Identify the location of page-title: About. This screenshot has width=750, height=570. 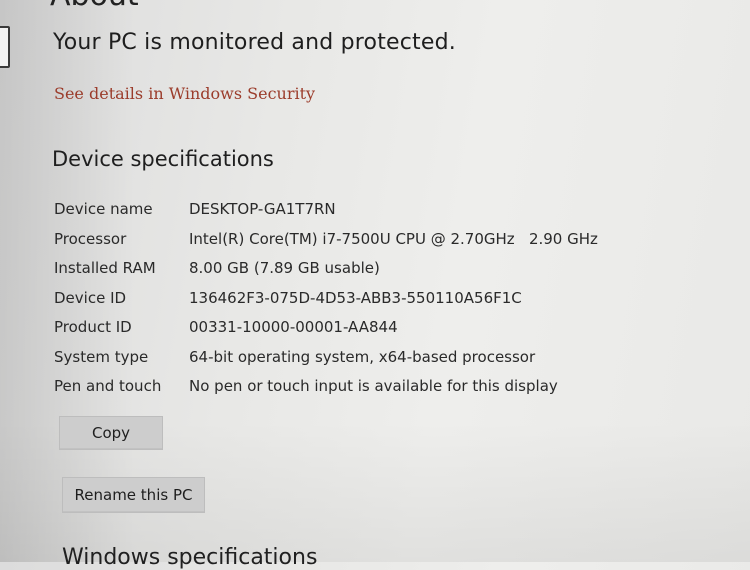
(94, 6).